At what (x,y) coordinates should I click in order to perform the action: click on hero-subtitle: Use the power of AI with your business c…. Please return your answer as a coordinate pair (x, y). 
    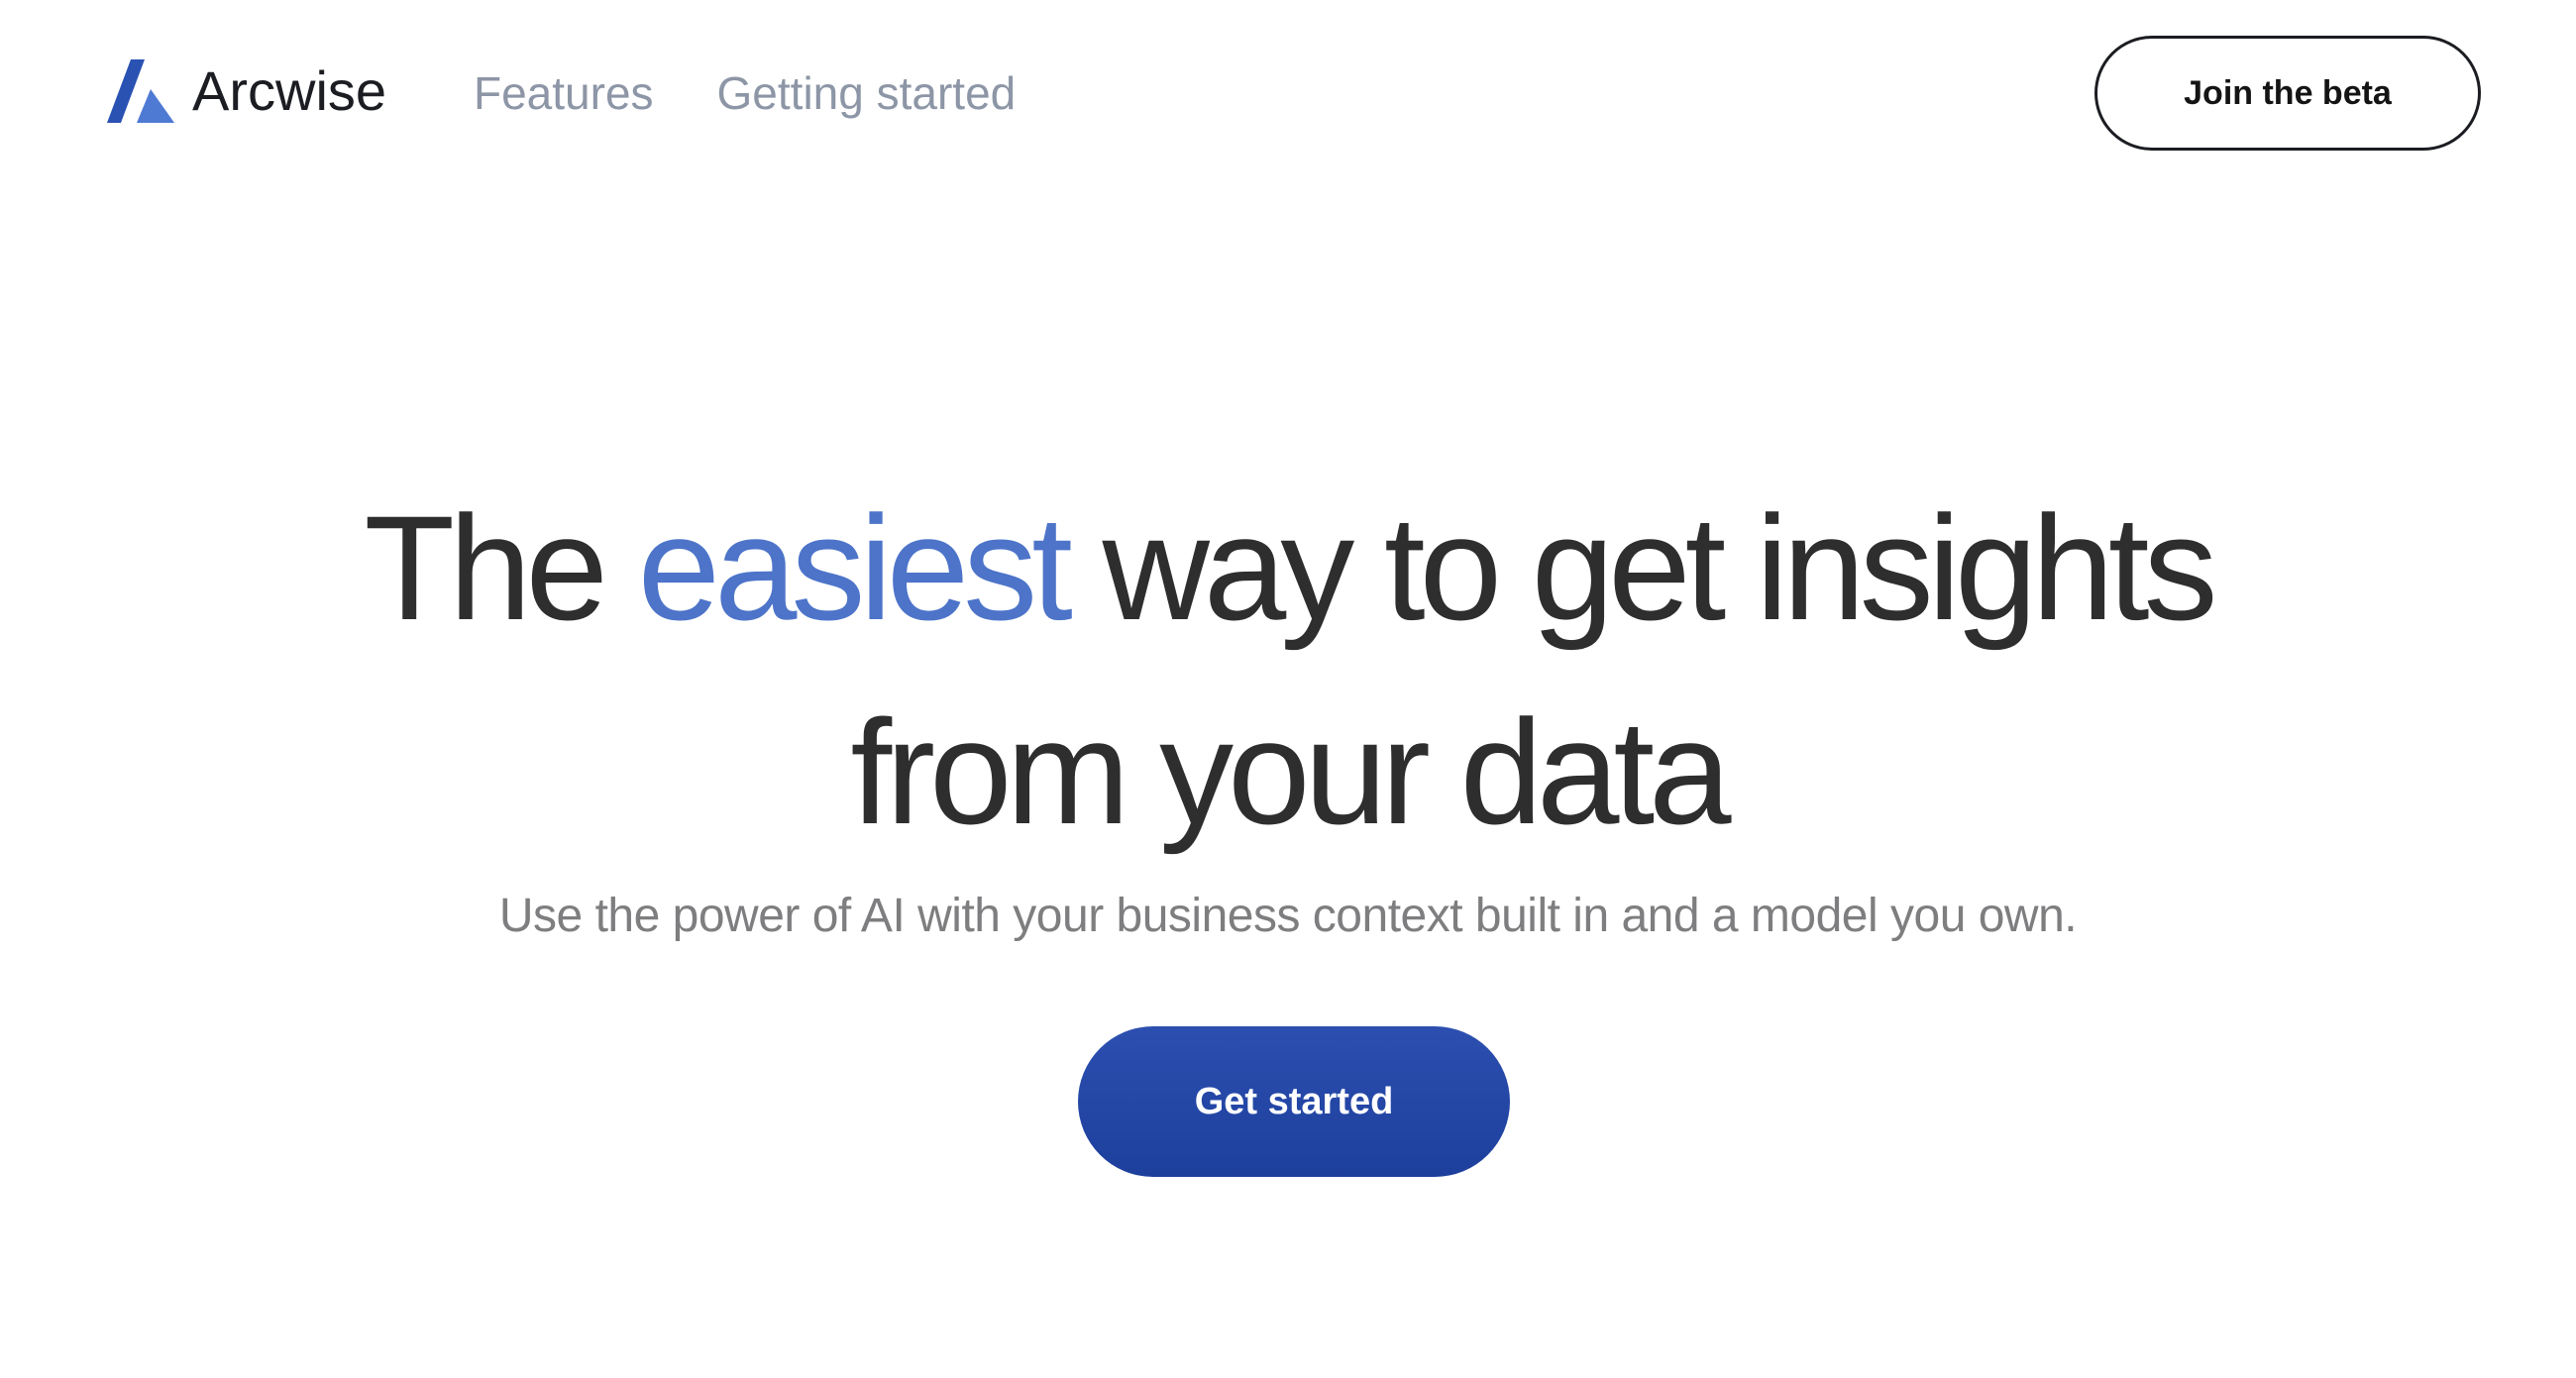
    Looking at the image, I should click on (1288, 916).